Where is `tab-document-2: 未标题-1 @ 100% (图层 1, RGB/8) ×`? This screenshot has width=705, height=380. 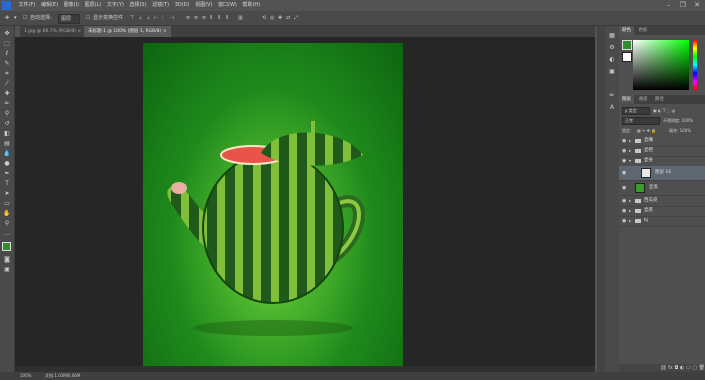 tab-document-2: 未标题-1 @ 100% (图层 1, RGB/8) × is located at coordinates (127, 31).